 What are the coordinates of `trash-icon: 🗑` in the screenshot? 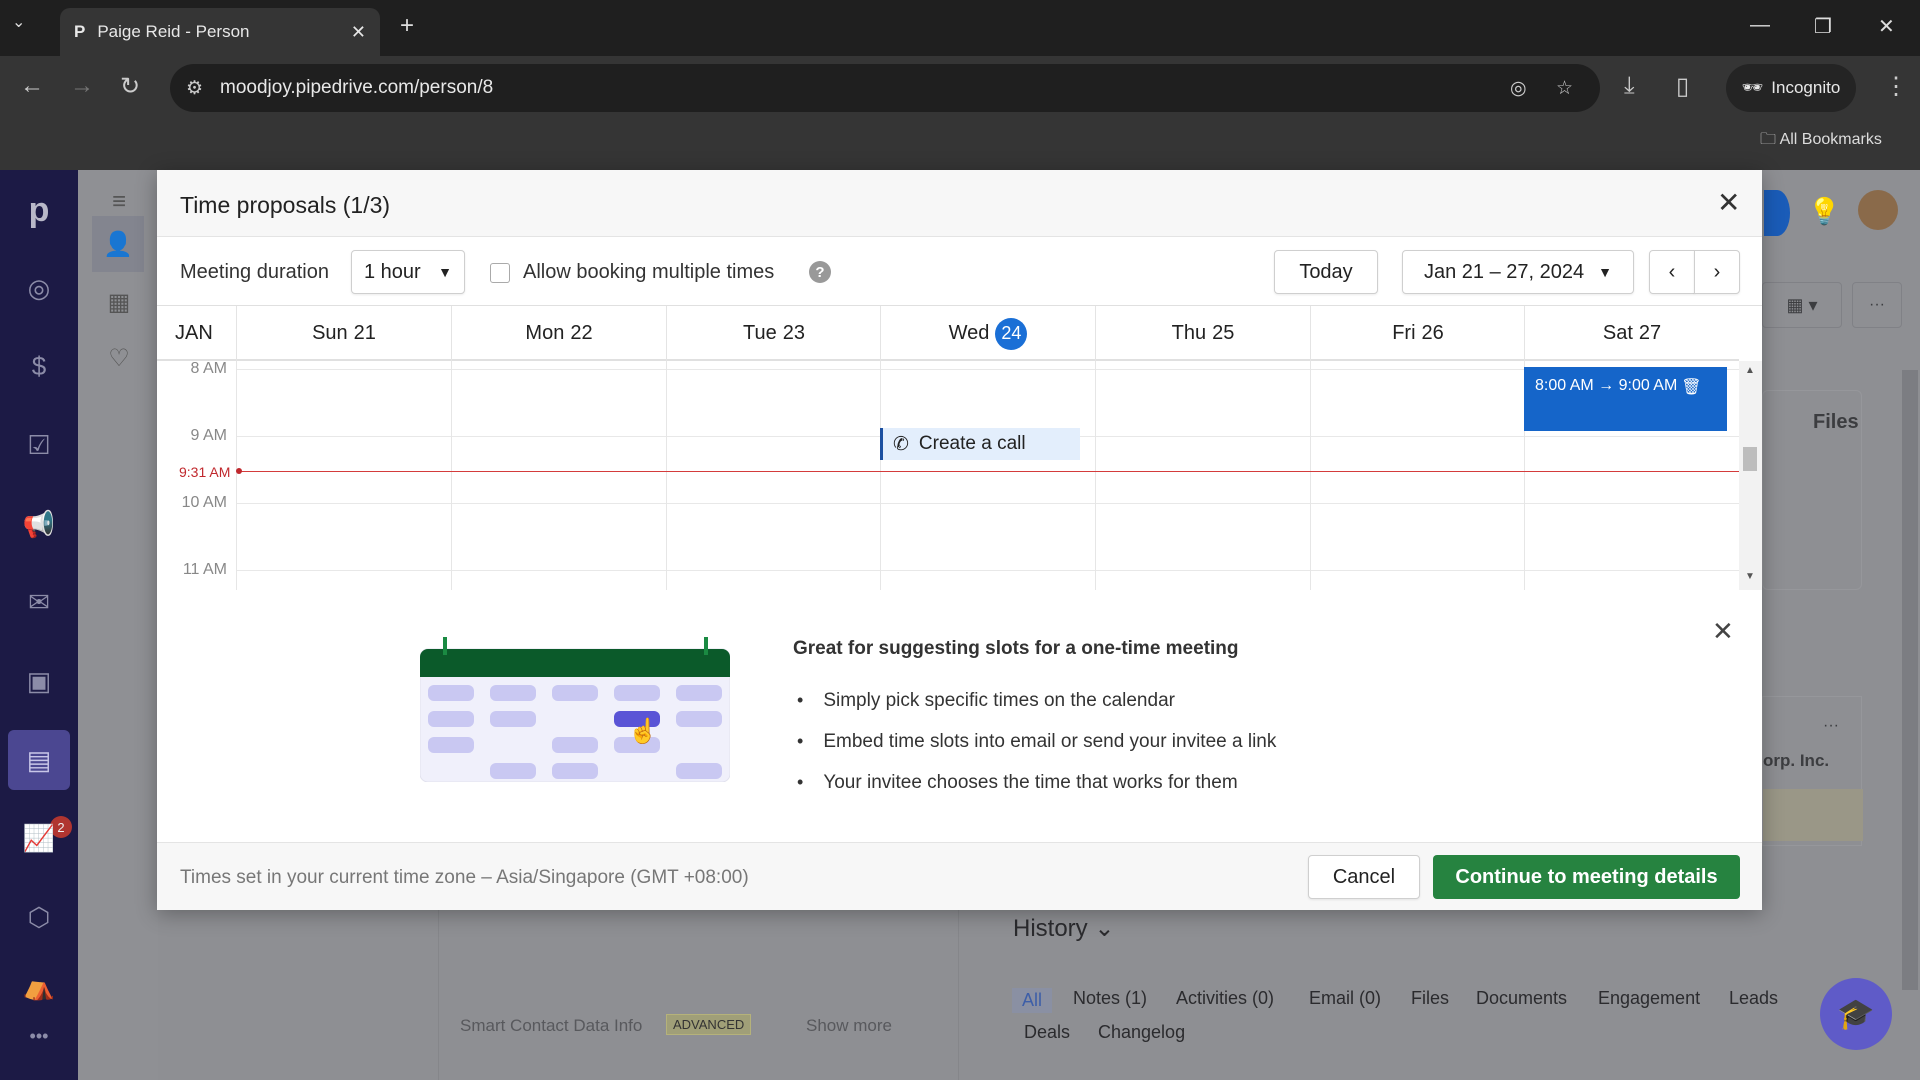 It's located at (1691, 399).